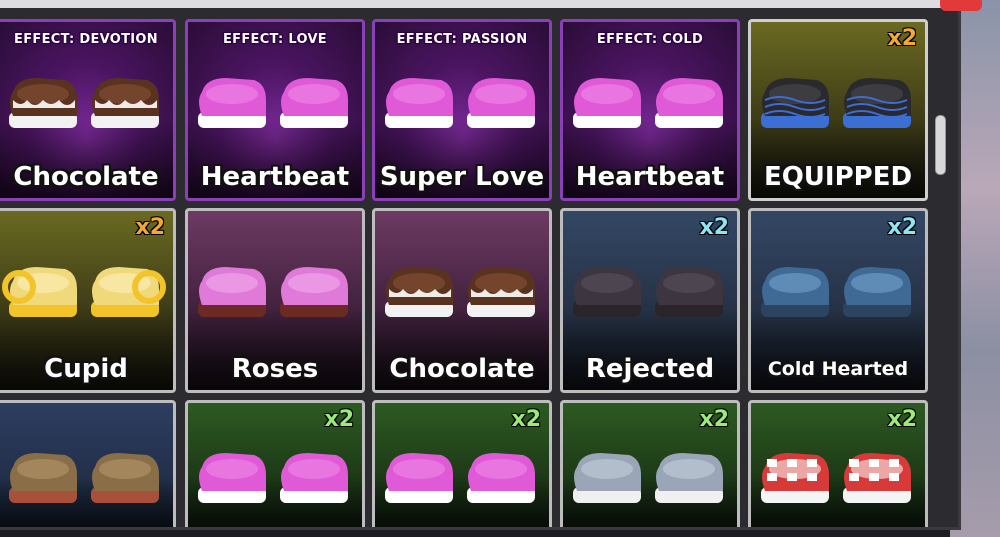 Image resolution: width=1000 pixels, height=537 pixels. What do you see at coordinates (84, 478) in the screenshot?
I see `slippers-icon` at bounding box center [84, 478].